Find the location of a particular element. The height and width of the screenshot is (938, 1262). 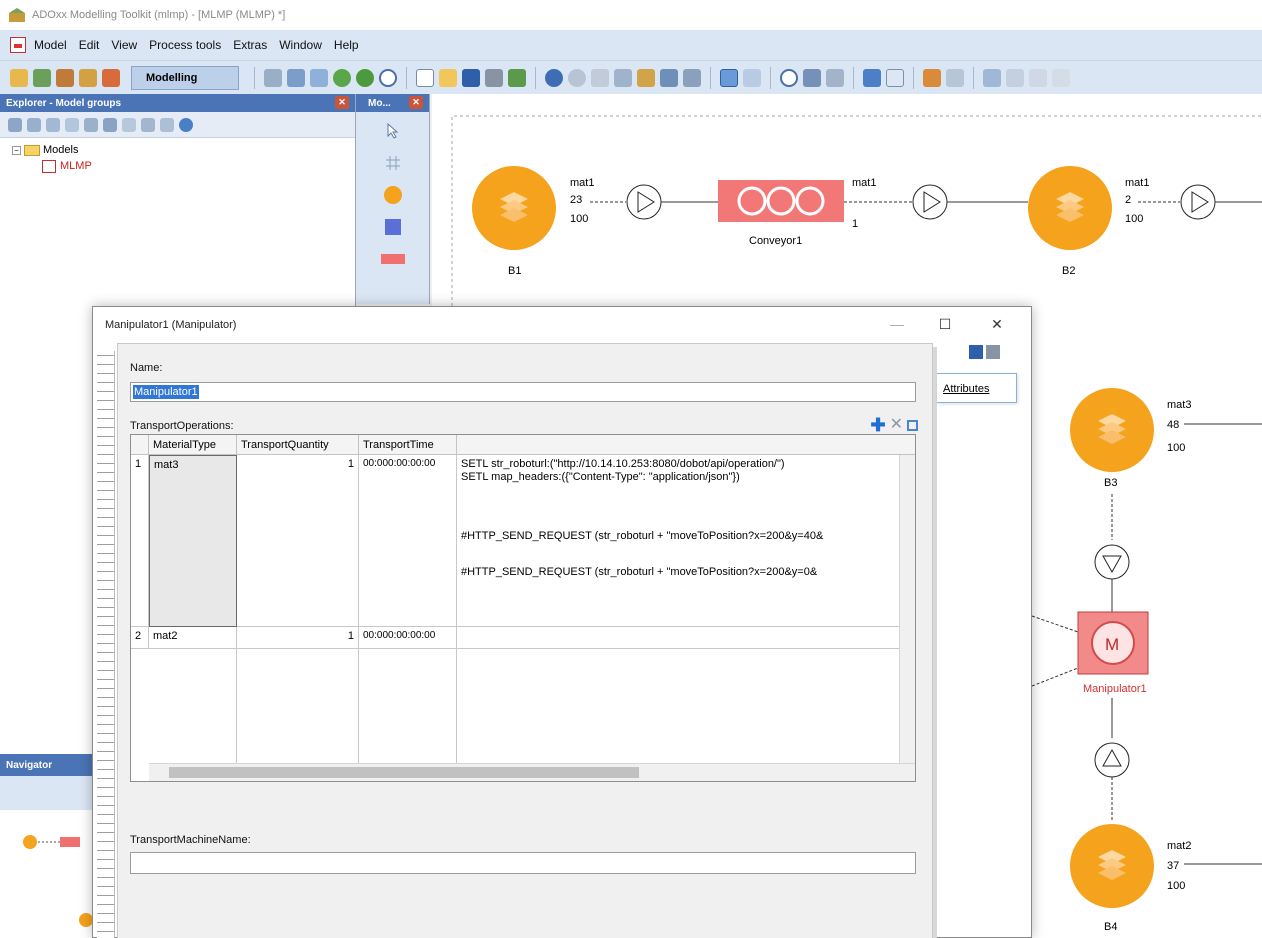

column-header-transportquantity: TransportQuantity is located at coordinates (298, 445).